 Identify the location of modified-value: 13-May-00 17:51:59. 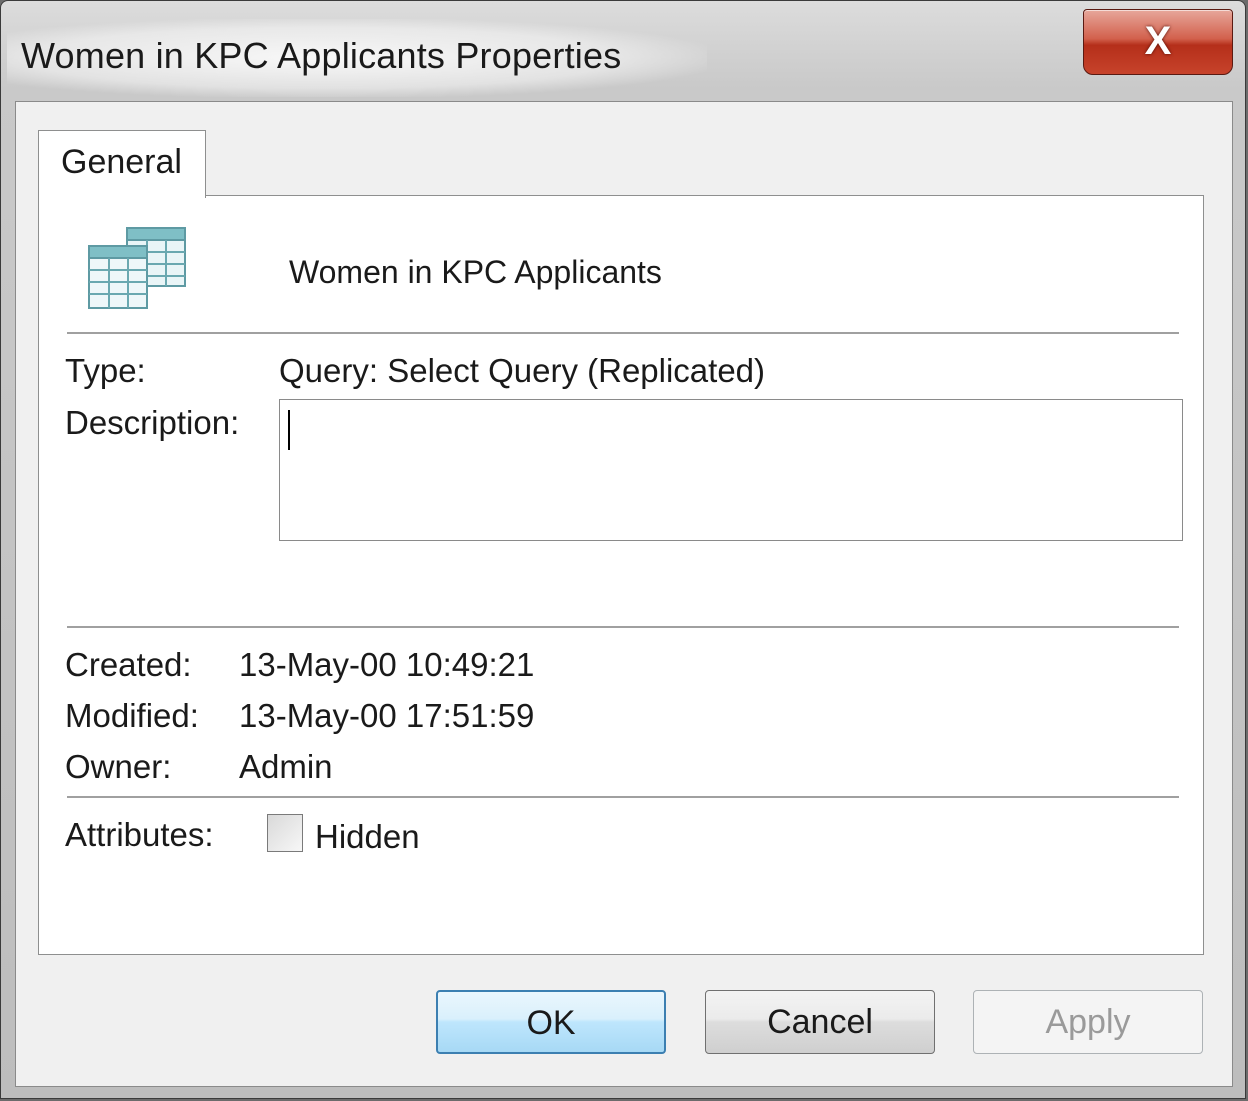
(387, 715).